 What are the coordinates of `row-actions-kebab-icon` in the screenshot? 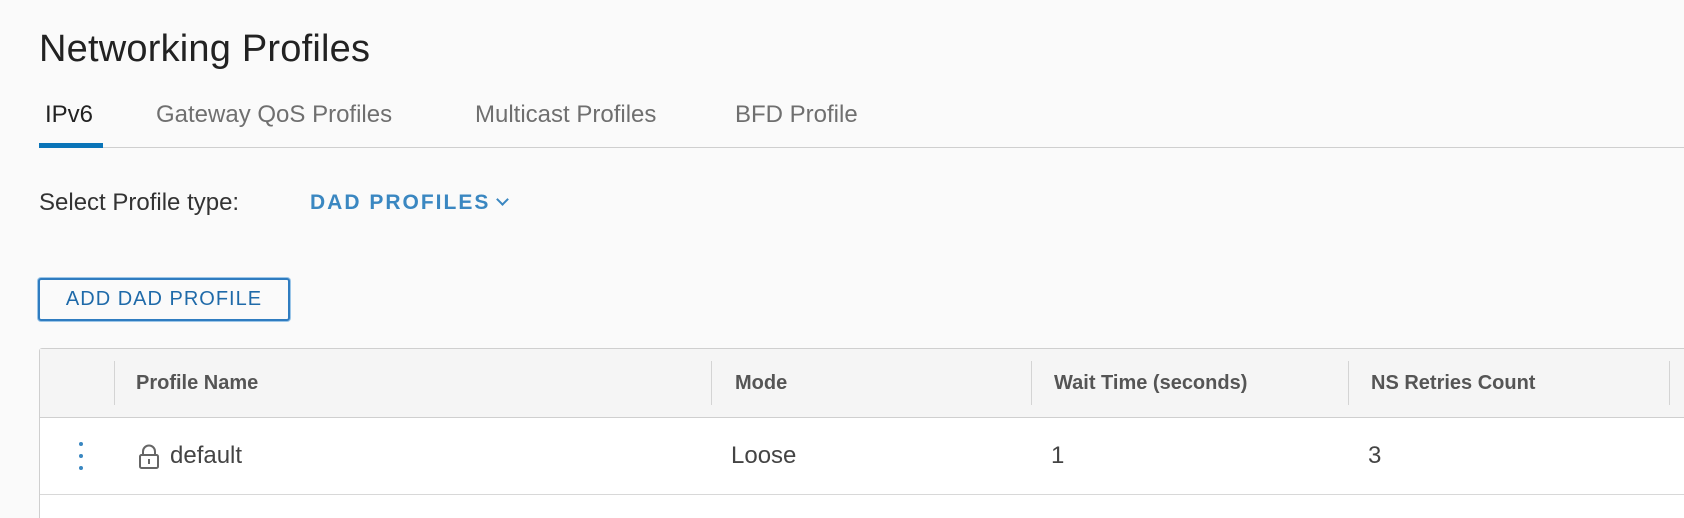 It's located at (81, 457).